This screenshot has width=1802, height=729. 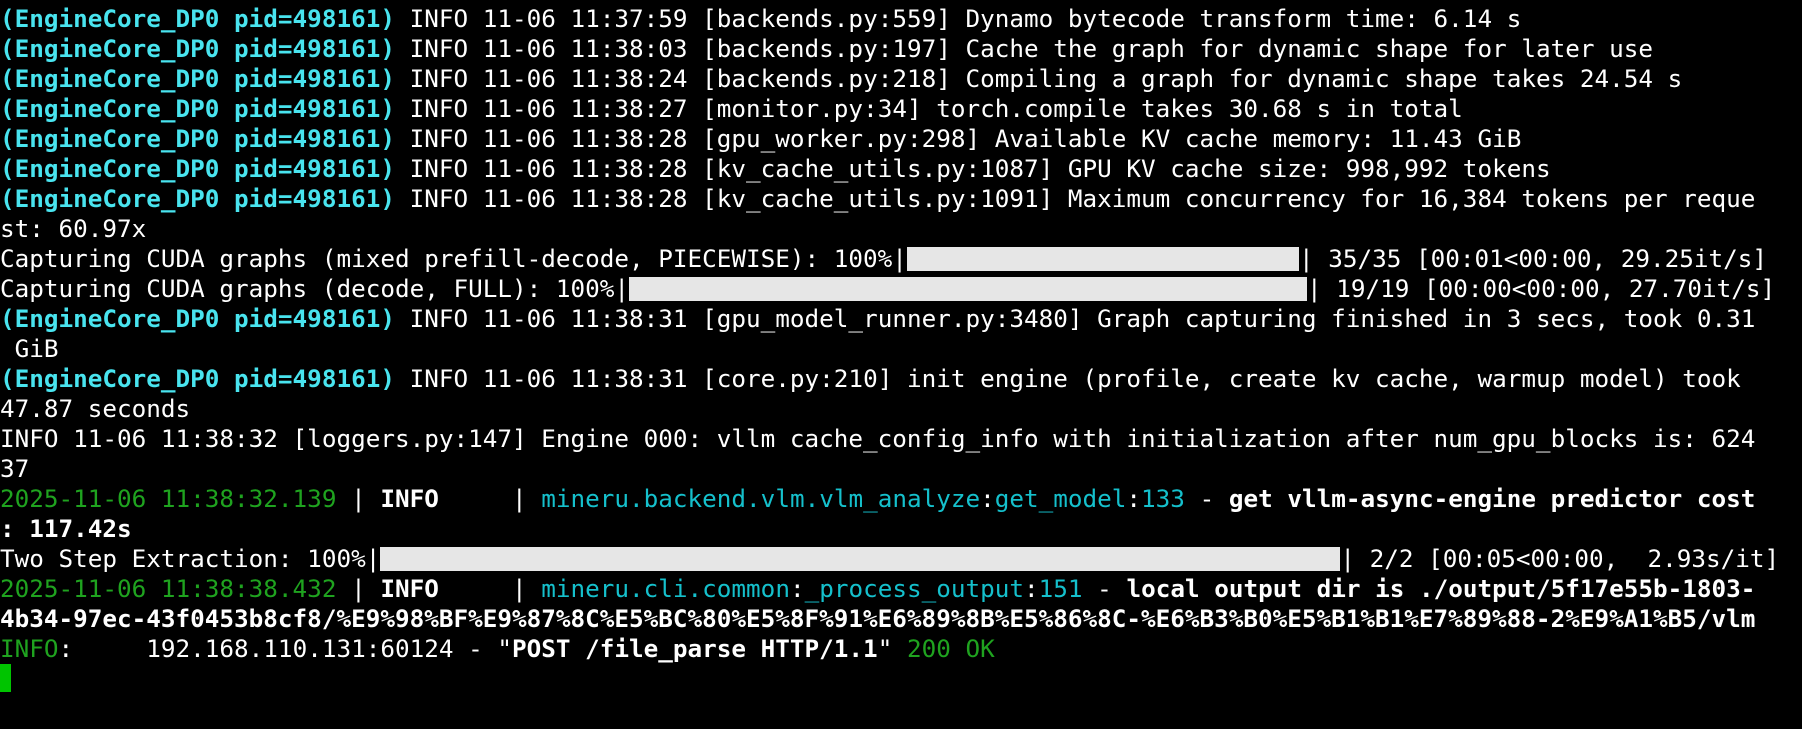 I want to click on log-line-wrap: GiB, so click(x=29, y=349).